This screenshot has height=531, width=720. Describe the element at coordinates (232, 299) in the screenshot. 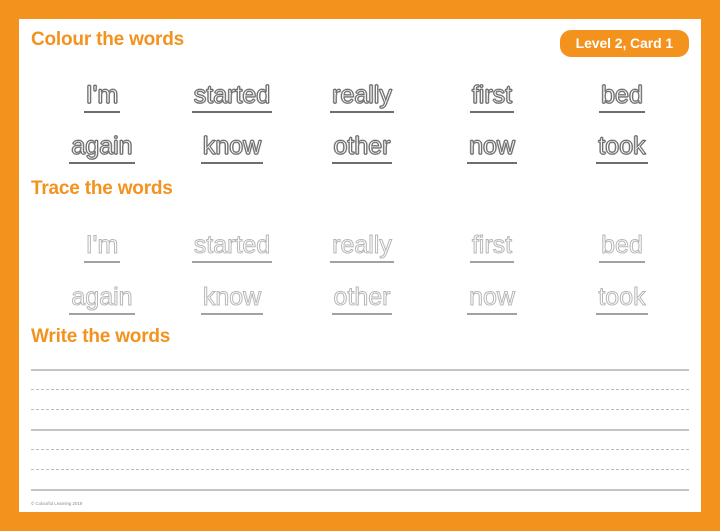

I see `trace-word: know` at that location.